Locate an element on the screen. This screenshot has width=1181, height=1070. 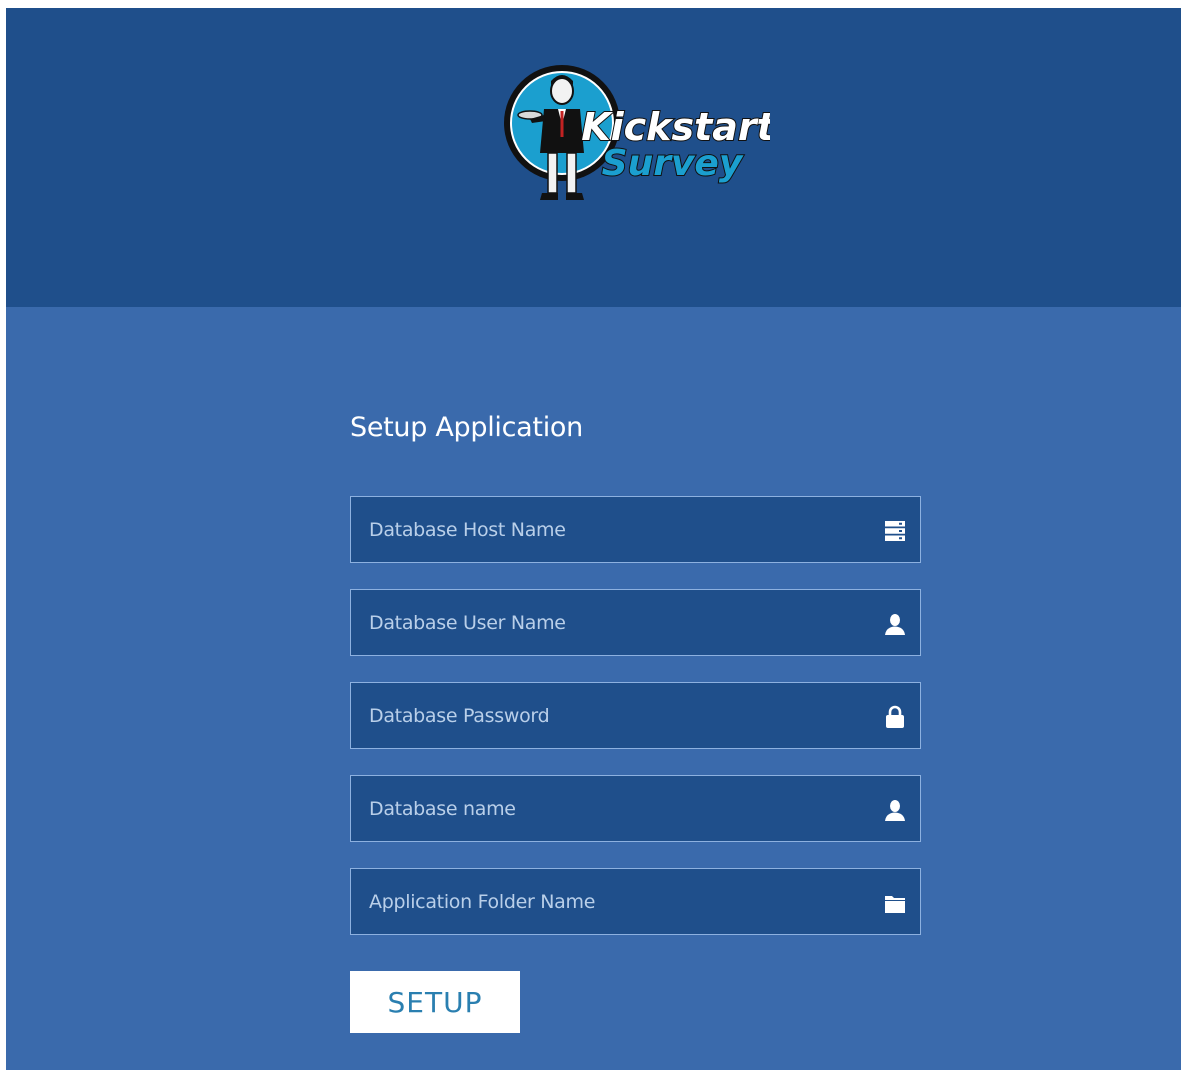
database-user-input is located at coordinates (635, 622).